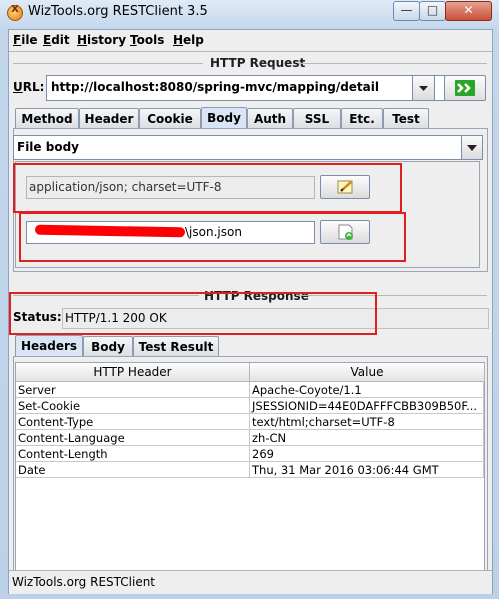 The image size is (499, 599). Describe the element at coordinates (176, 346) in the screenshot. I see `tab-test-result: Test Result` at that location.